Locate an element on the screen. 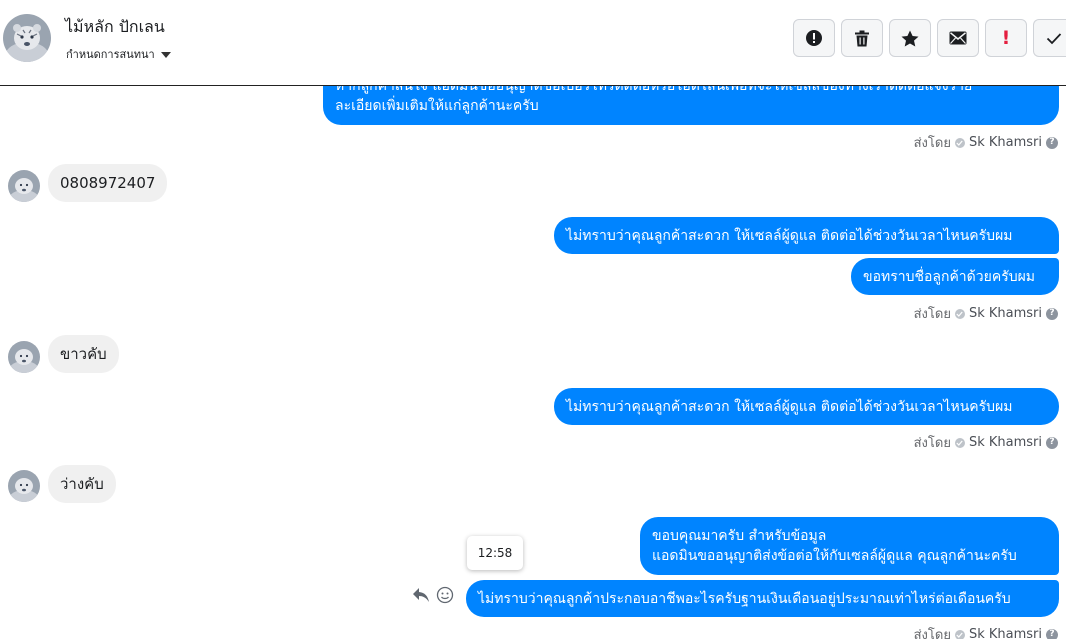 This screenshot has height=639, width=1066. star-icon is located at coordinates (910, 38).